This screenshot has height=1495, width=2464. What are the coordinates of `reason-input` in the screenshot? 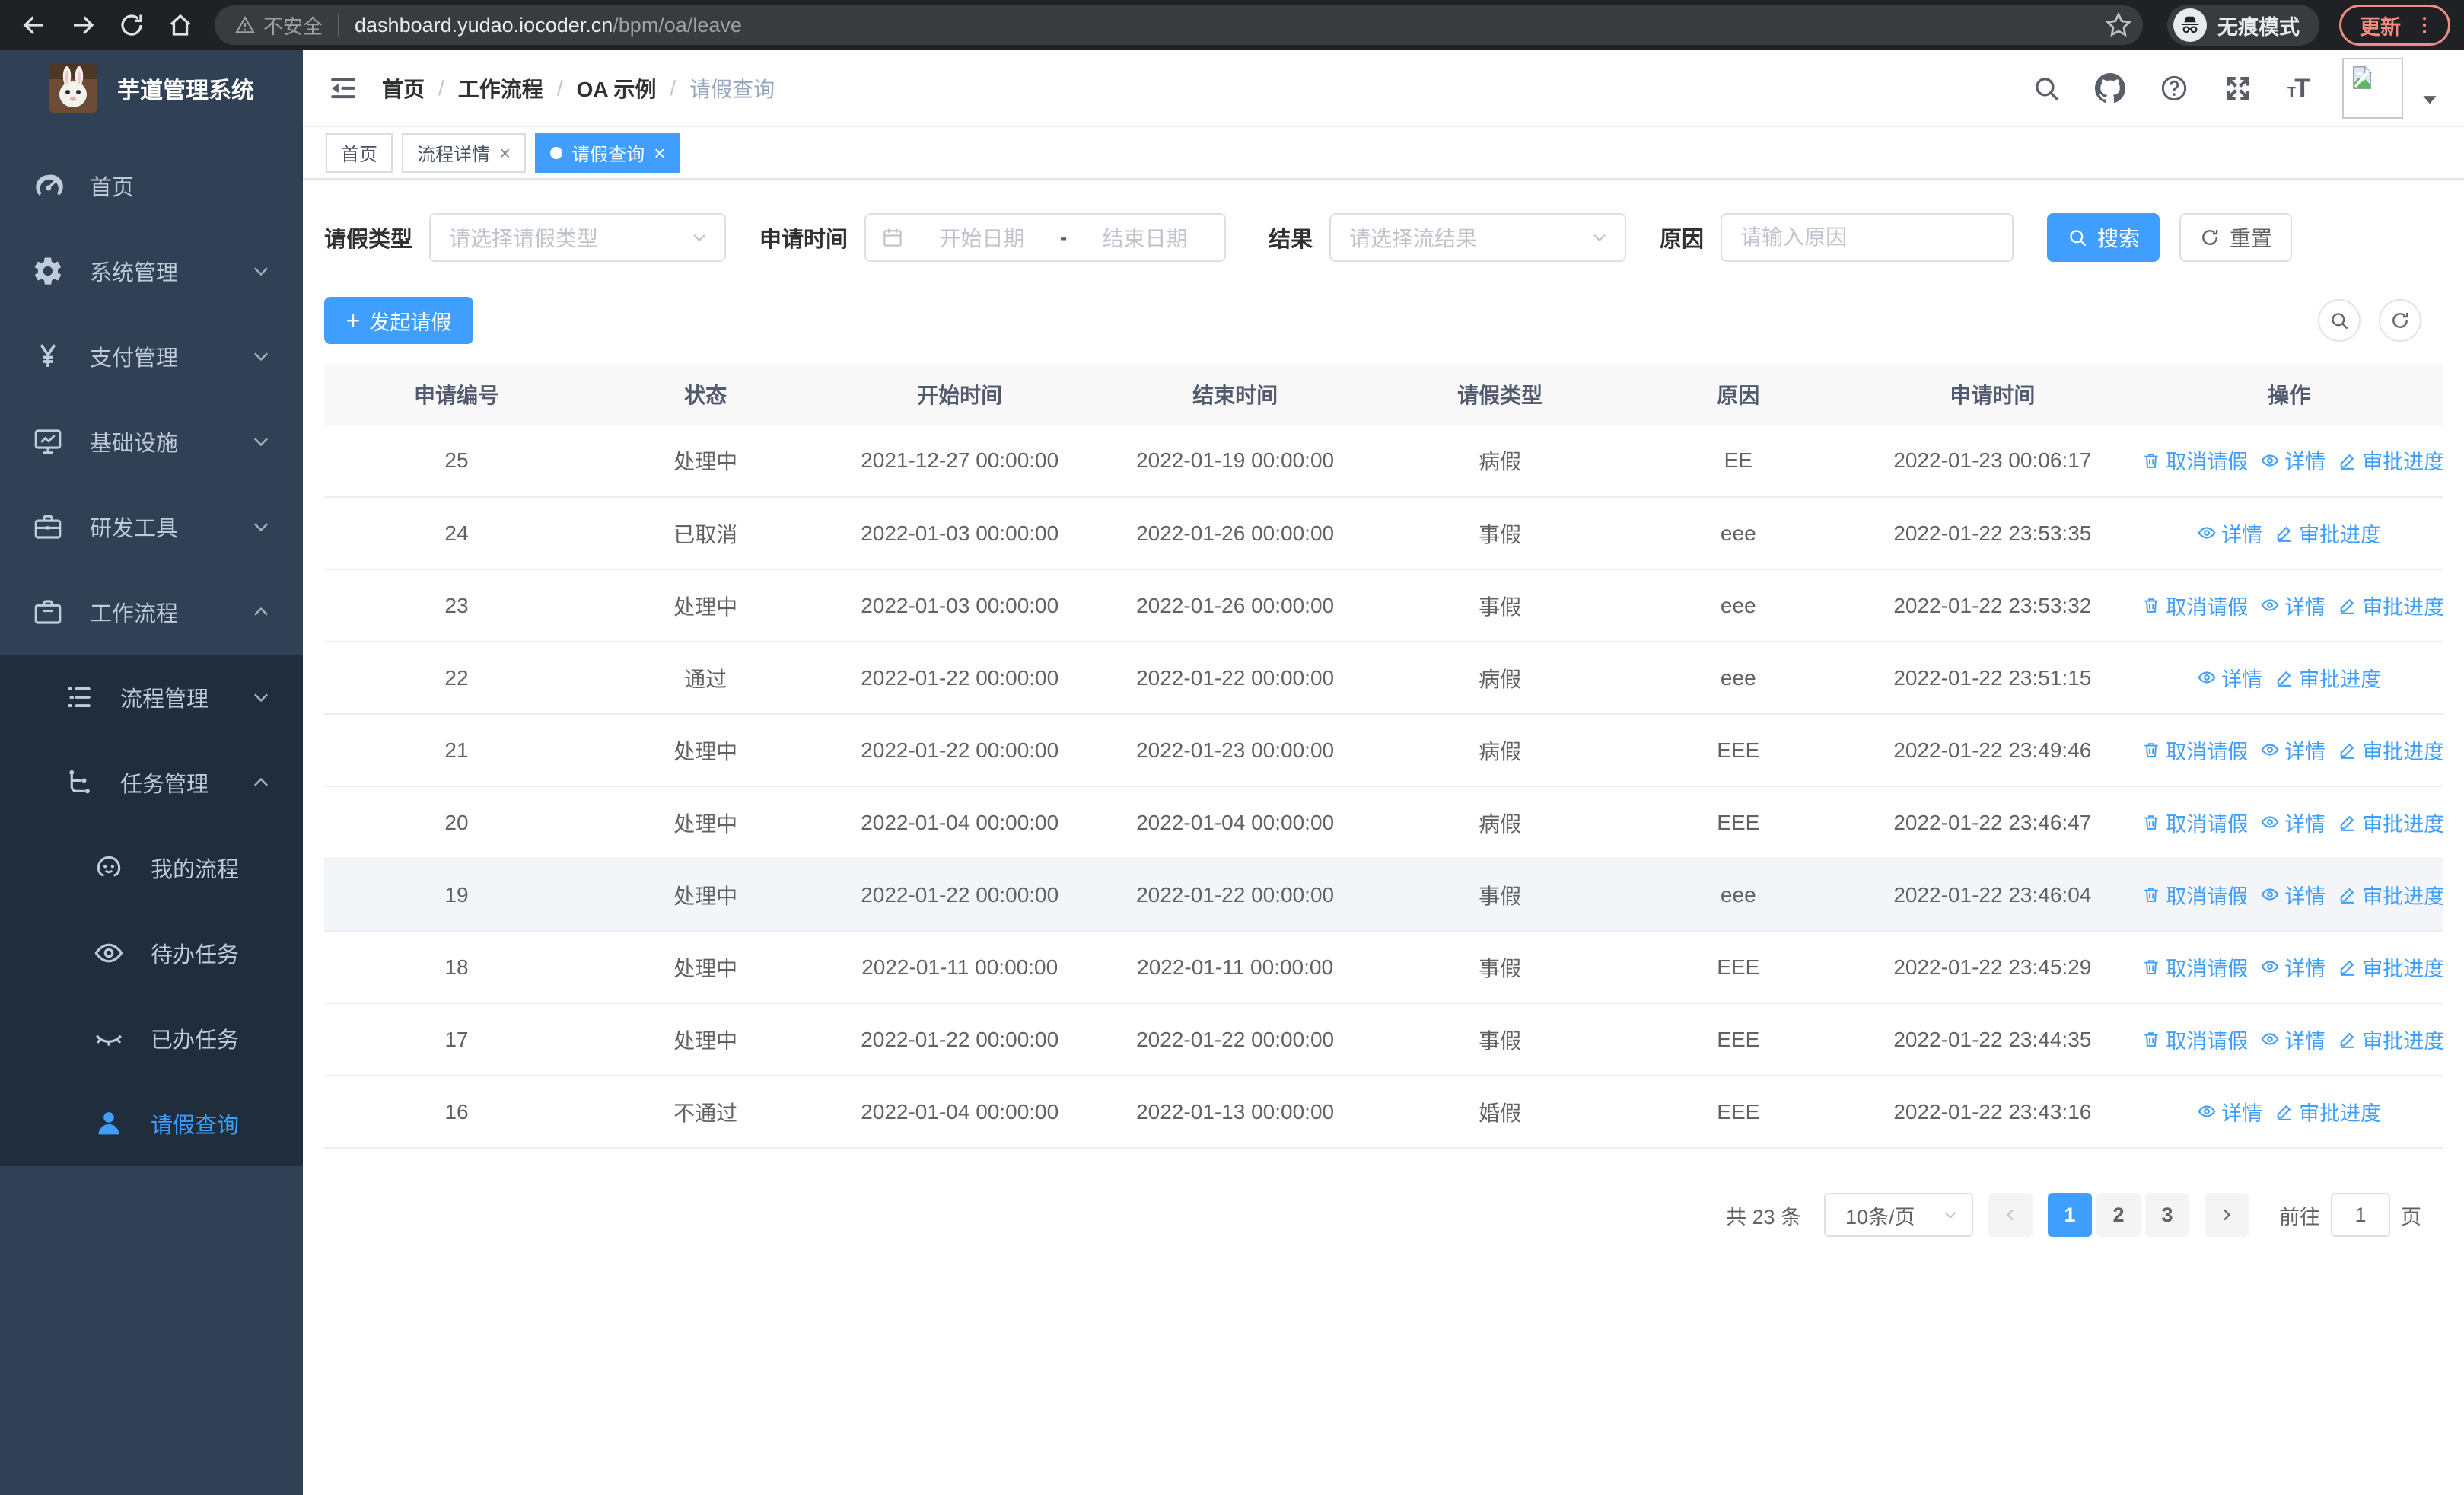 It's located at (1867, 237).